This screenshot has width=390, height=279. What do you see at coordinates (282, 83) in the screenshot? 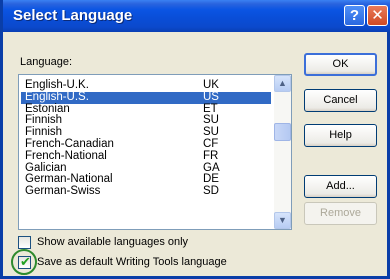
I see `scroll-up-icon: ▲` at bounding box center [282, 83].